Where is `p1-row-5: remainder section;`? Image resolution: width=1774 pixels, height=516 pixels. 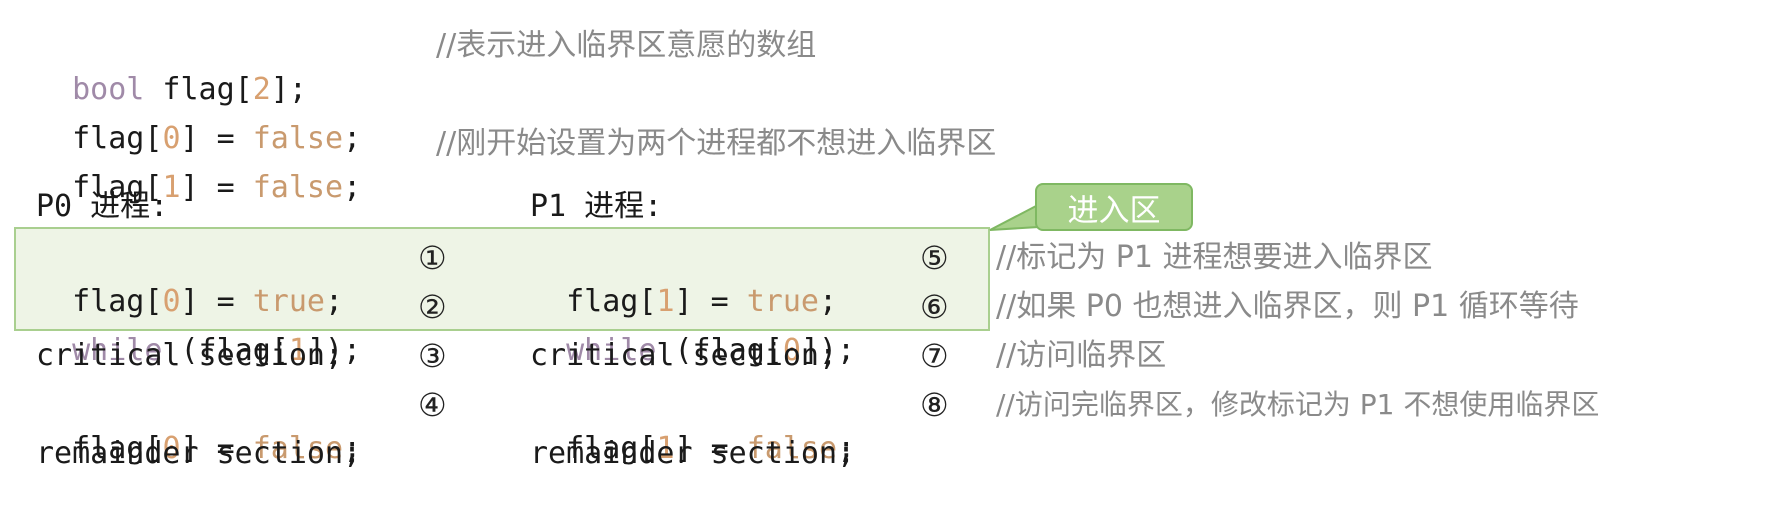 p1-row-5: remainder section; is located at coordinates (693, 453).